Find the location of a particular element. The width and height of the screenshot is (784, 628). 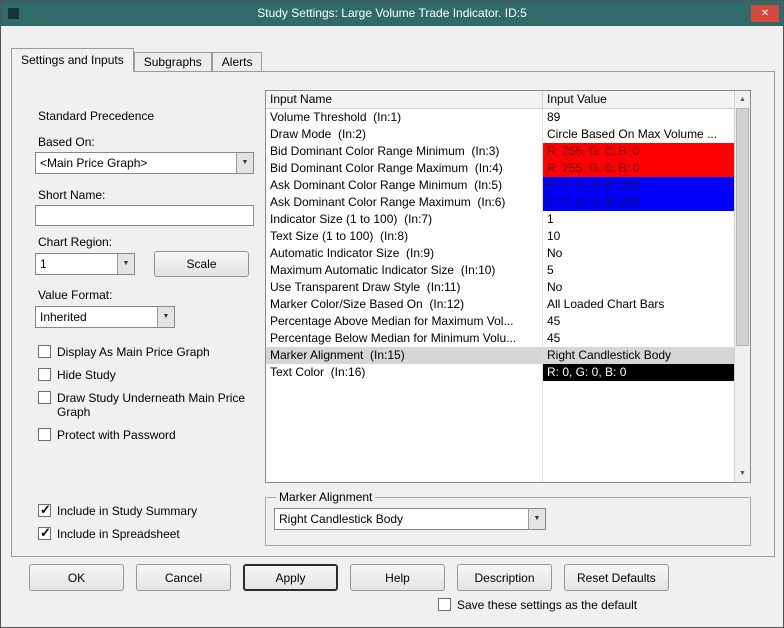

chart-region-label: Chart Region: is located at coordinates (75, 242).